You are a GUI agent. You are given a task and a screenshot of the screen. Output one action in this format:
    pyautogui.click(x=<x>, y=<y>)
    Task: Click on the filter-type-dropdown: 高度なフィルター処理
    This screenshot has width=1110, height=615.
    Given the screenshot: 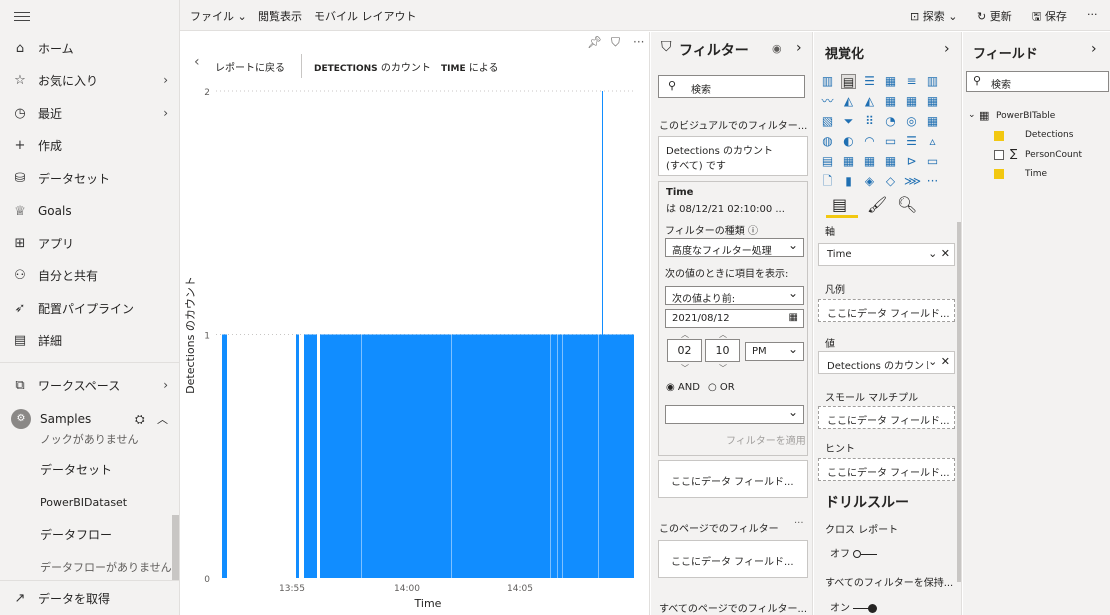 What is the action you would take?
    pyautogui.click(x=734, y=247)
    